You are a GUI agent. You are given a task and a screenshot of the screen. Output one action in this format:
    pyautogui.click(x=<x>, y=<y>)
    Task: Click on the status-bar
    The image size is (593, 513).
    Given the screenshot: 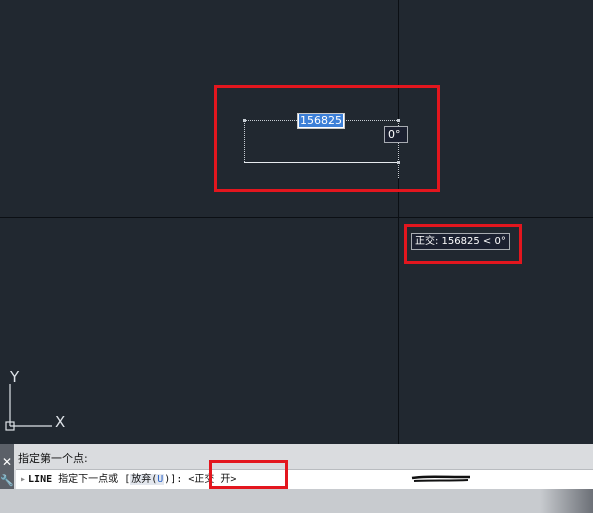 What is the action you would take?
    pyautogui.click(x=296, y=501)
    